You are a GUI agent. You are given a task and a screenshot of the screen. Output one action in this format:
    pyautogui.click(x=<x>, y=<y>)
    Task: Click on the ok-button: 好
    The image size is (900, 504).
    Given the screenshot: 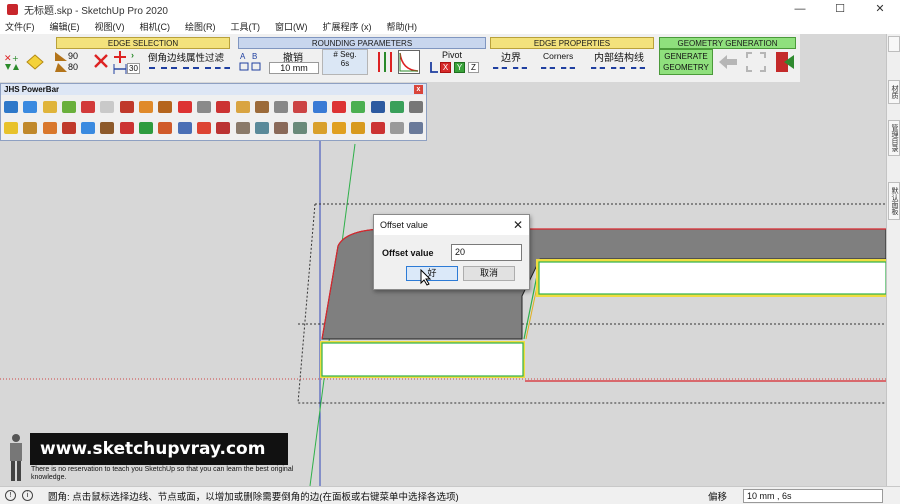 What is the action you would take?
    pyautogui.click(x=432, y=273)
    